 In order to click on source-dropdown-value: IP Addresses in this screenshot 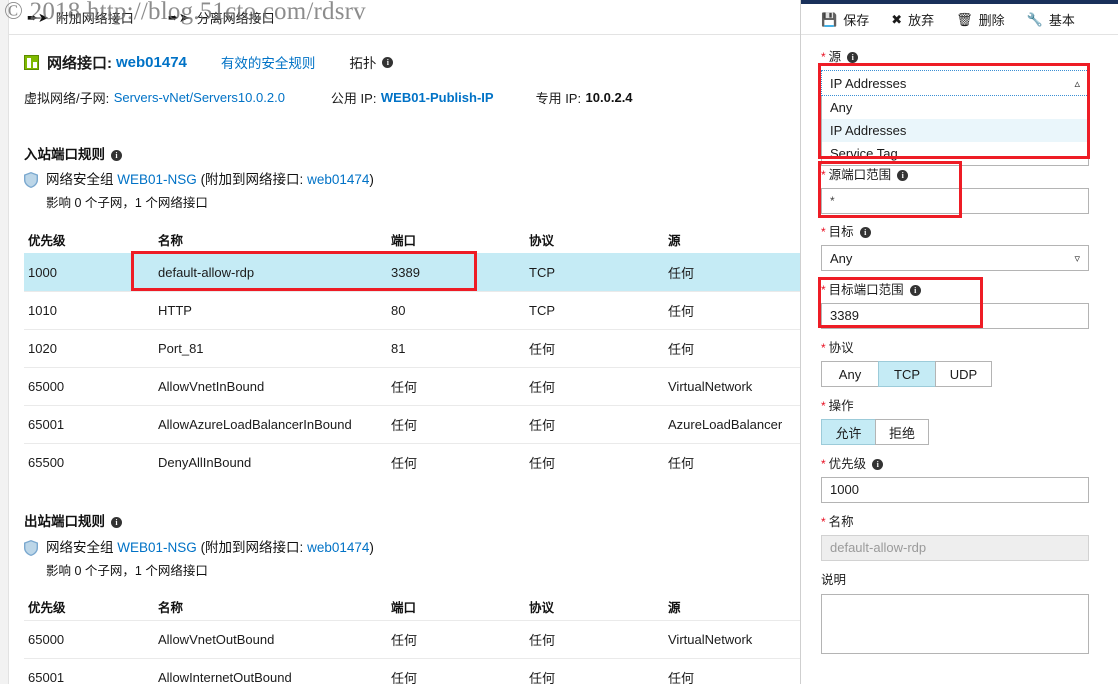, I will do `click(868, 83)`.